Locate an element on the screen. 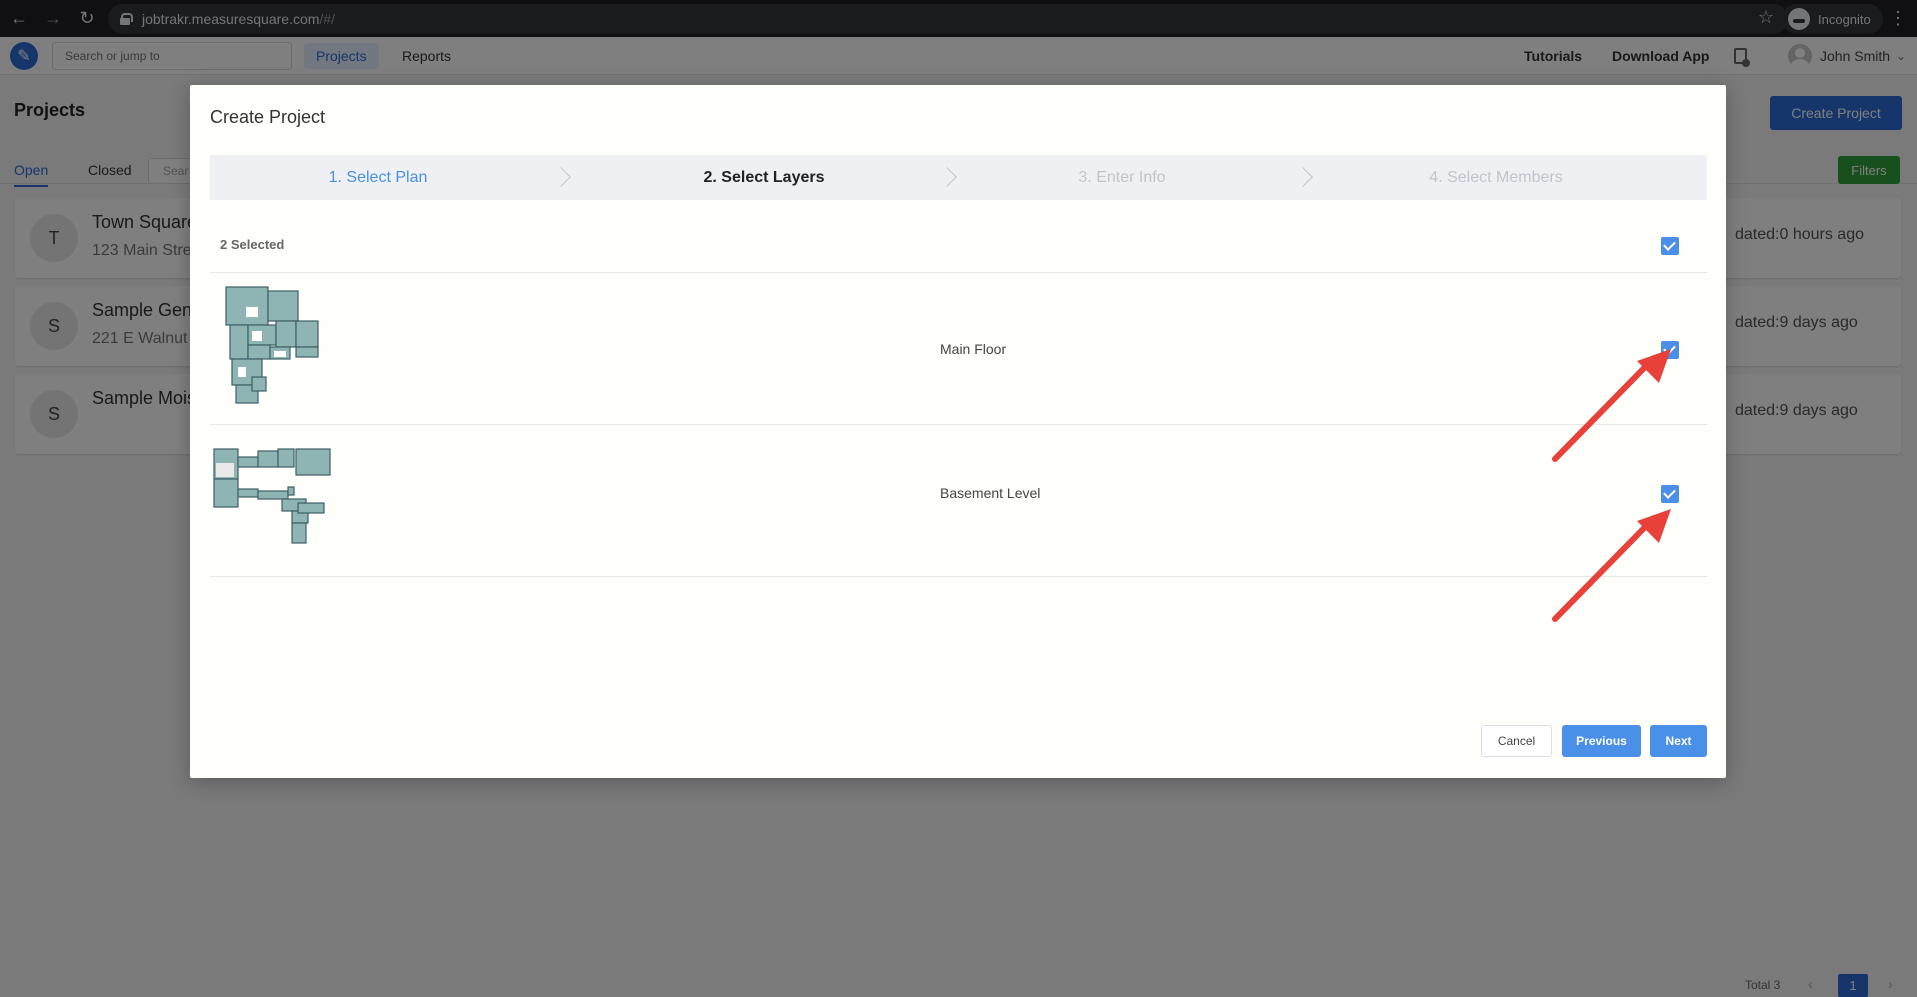 This screenshot has width=1917, height=997. layer-name: Basement Level is located at coordinates (990, 493).